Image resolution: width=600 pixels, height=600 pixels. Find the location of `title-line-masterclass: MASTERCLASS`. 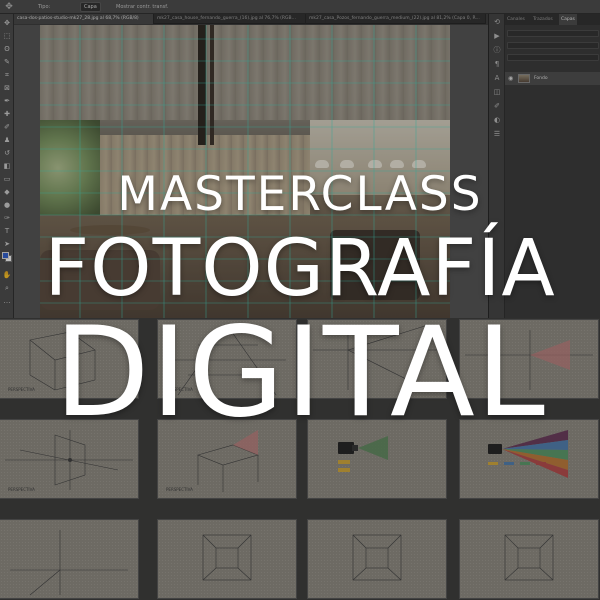

title-line-masterclass: MASTERCLASS is located at coordinates (300, 194).